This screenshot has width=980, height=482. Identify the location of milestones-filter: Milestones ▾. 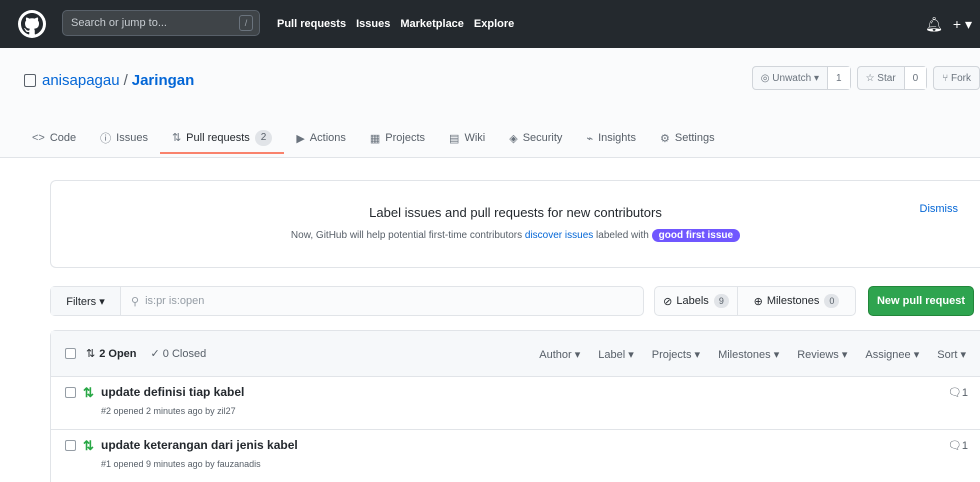
(748, 354).